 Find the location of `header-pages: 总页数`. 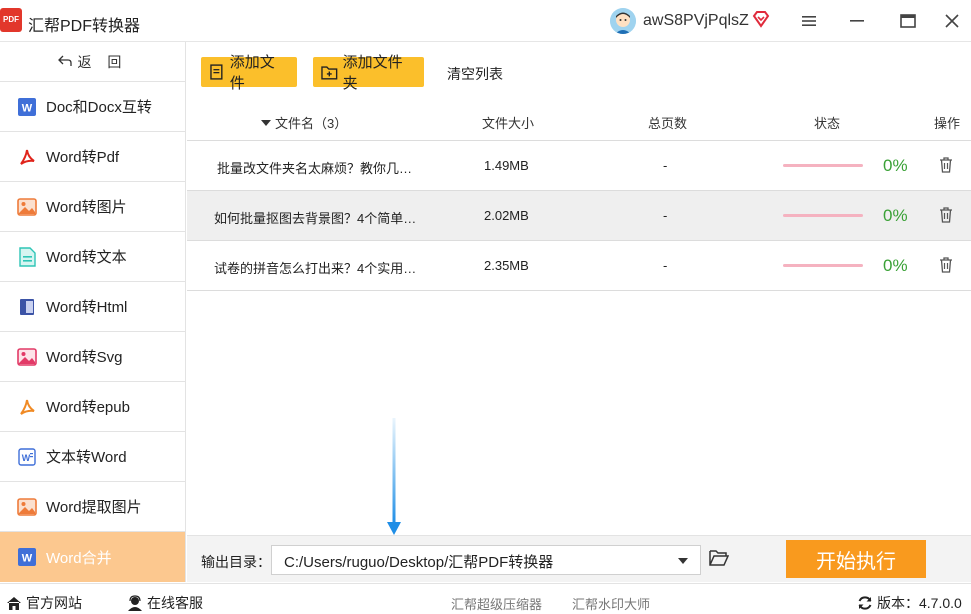

header-pages: 总页数 is located at coordinates (668, 123).